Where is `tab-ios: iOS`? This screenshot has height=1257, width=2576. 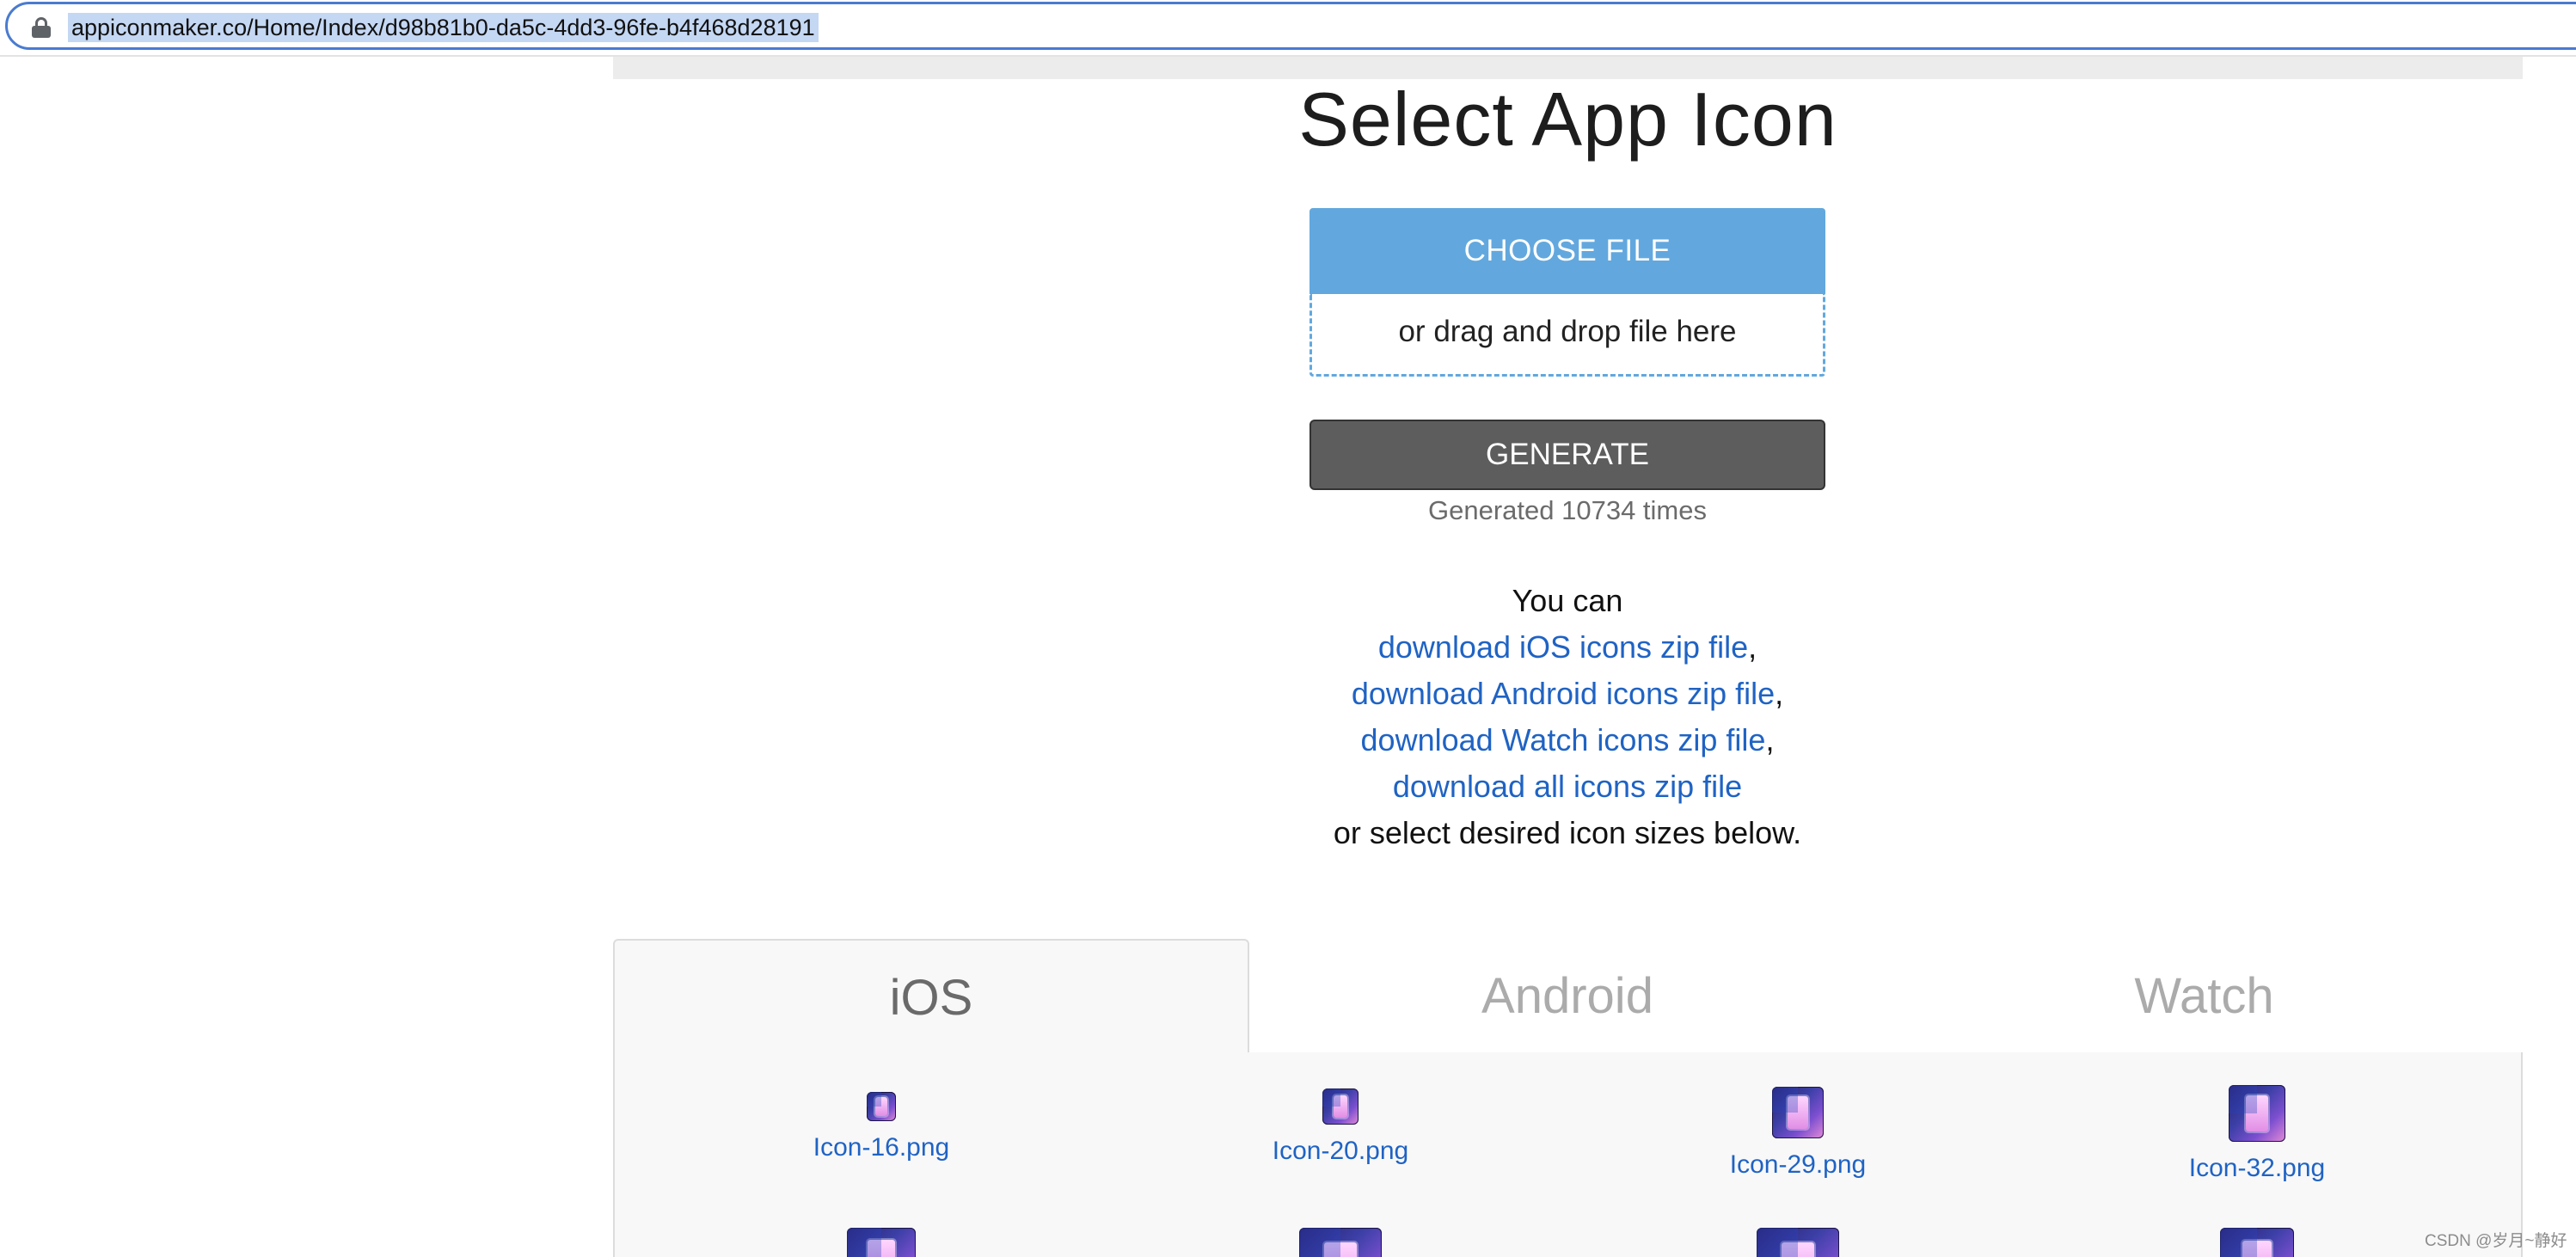 tab-ios: iOS is located at coordinates (931, 996).